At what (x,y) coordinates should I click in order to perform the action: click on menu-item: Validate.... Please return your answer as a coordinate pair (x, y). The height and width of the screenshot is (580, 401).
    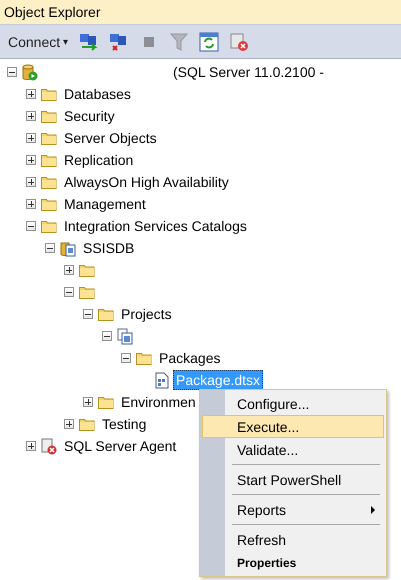
    Looking at the image, I should click on (293, 449).